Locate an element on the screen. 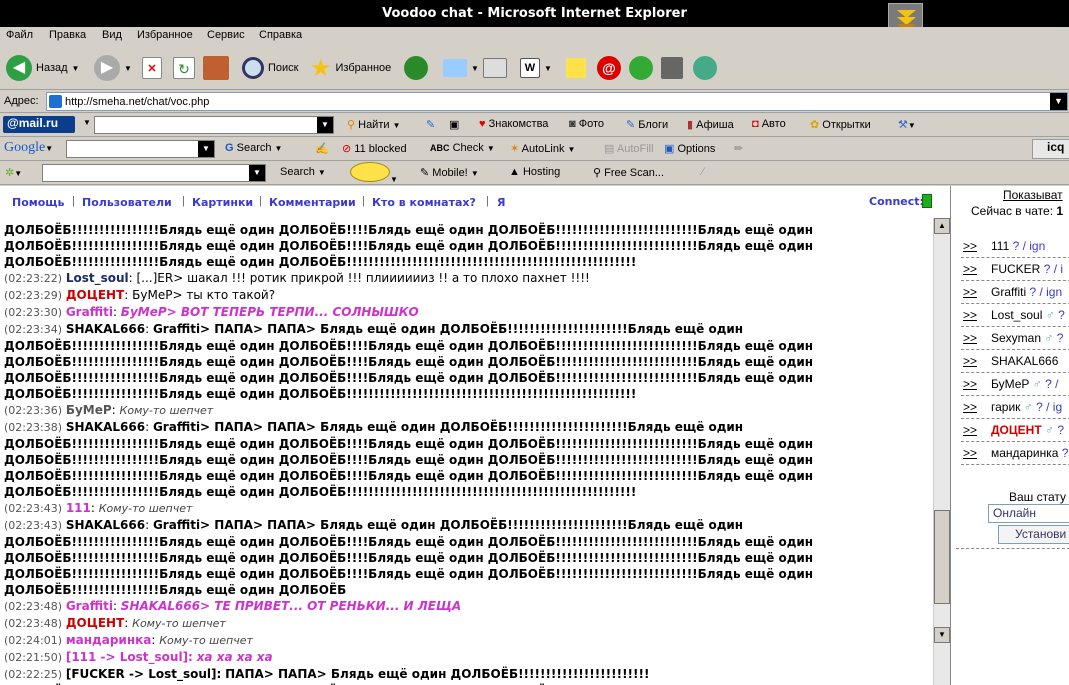 The image size is (1069, 685). message-author: [FUCKER -> Lost_soul]: is located at coordinates (143, 674).